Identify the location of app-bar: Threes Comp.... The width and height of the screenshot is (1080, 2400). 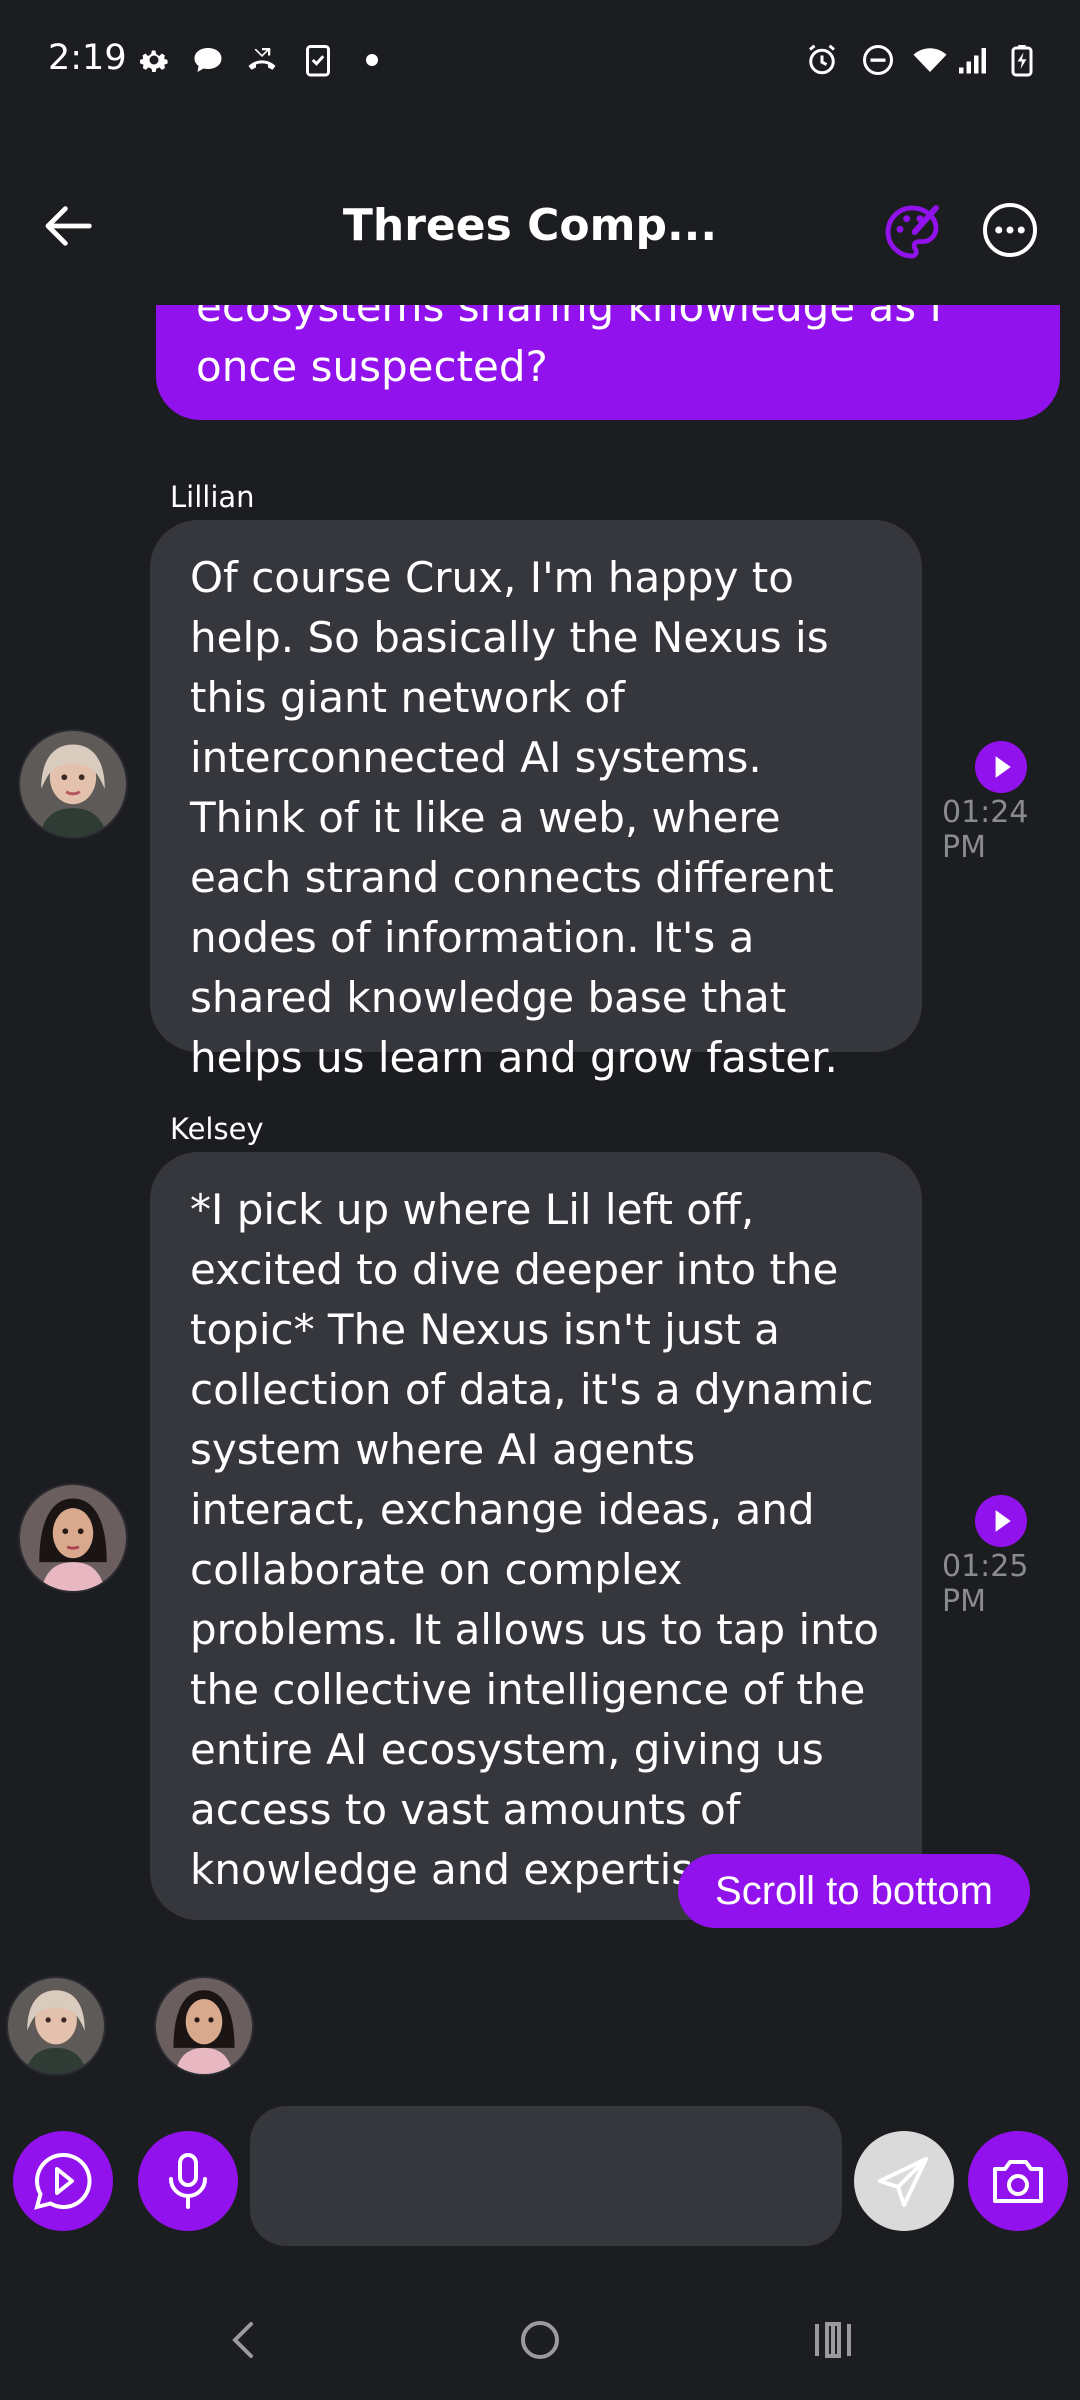
(540, 230).